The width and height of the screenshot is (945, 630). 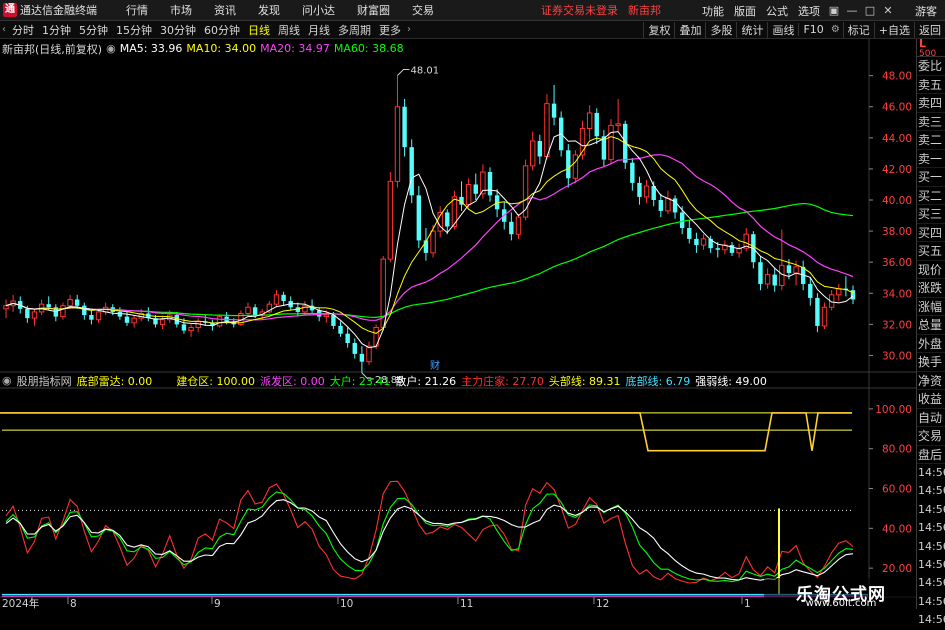 What do you see at coordinates (931, 362) in the screenshot?
I see `quote-field-label: 换手` at bounding box center [931, 362].